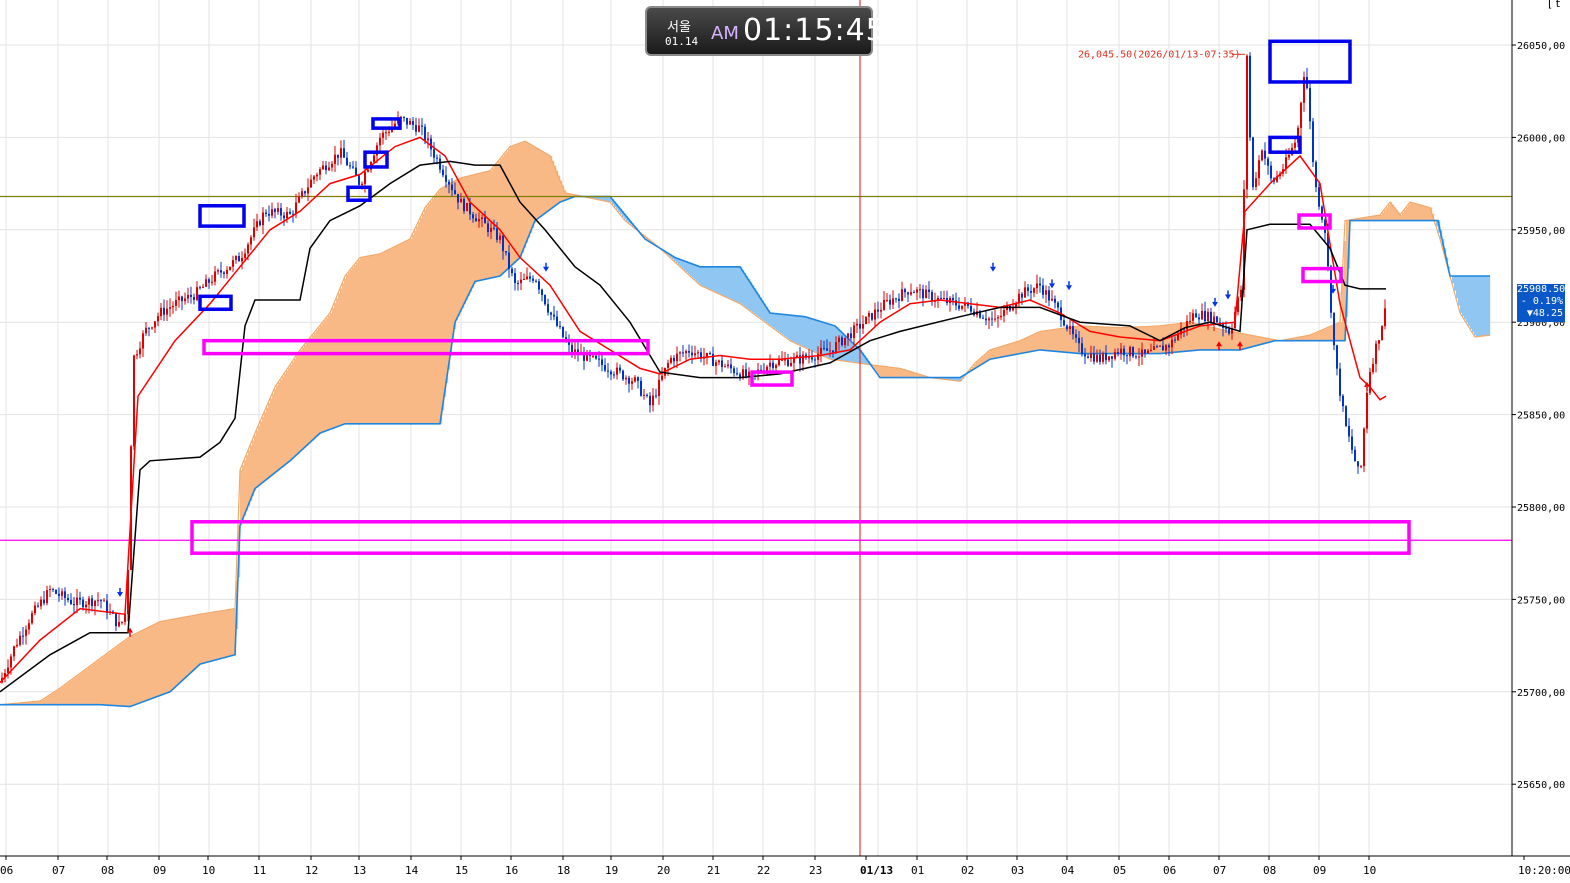 The height and width of the screenshot is (883, 1570). I want to click on clock-city: 서울, so click(679, 27).